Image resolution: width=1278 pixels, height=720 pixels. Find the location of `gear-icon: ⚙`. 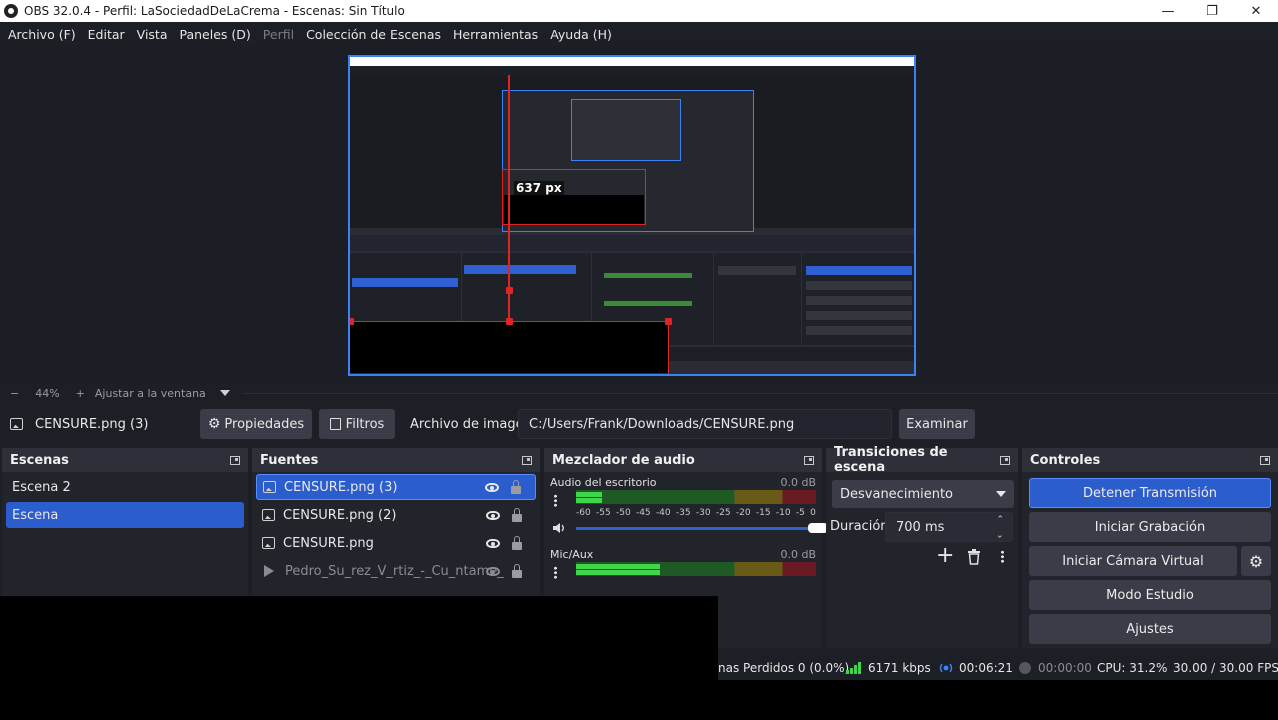

gear-icon: ⚙ is located at coordinates (1256, 561).